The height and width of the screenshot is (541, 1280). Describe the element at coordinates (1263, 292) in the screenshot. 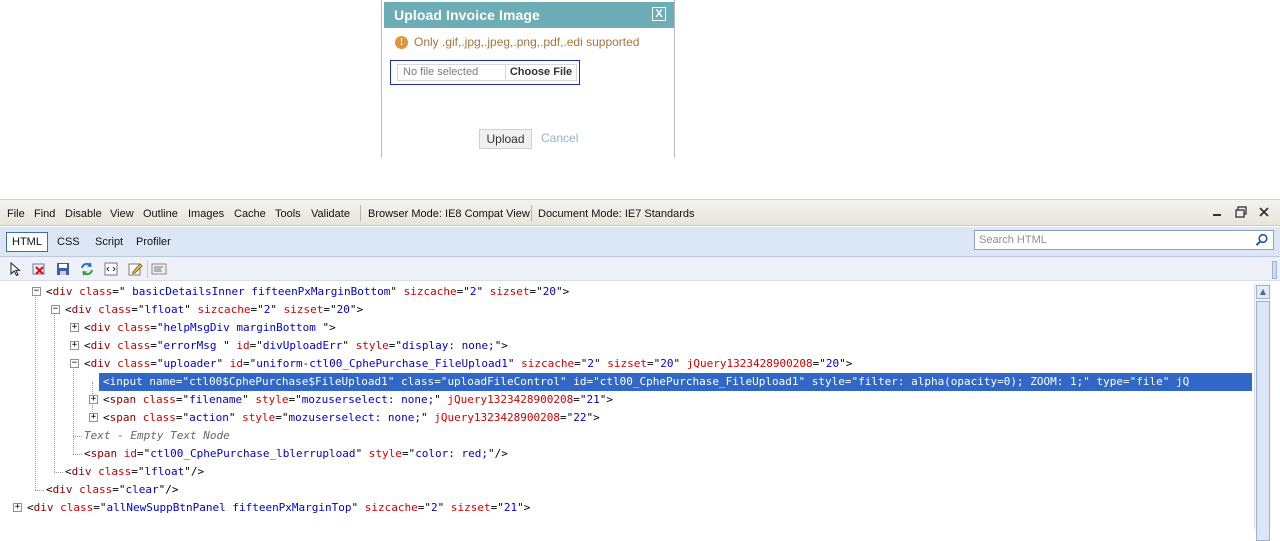

I see `scroll-up-icon: ▲` at that location.